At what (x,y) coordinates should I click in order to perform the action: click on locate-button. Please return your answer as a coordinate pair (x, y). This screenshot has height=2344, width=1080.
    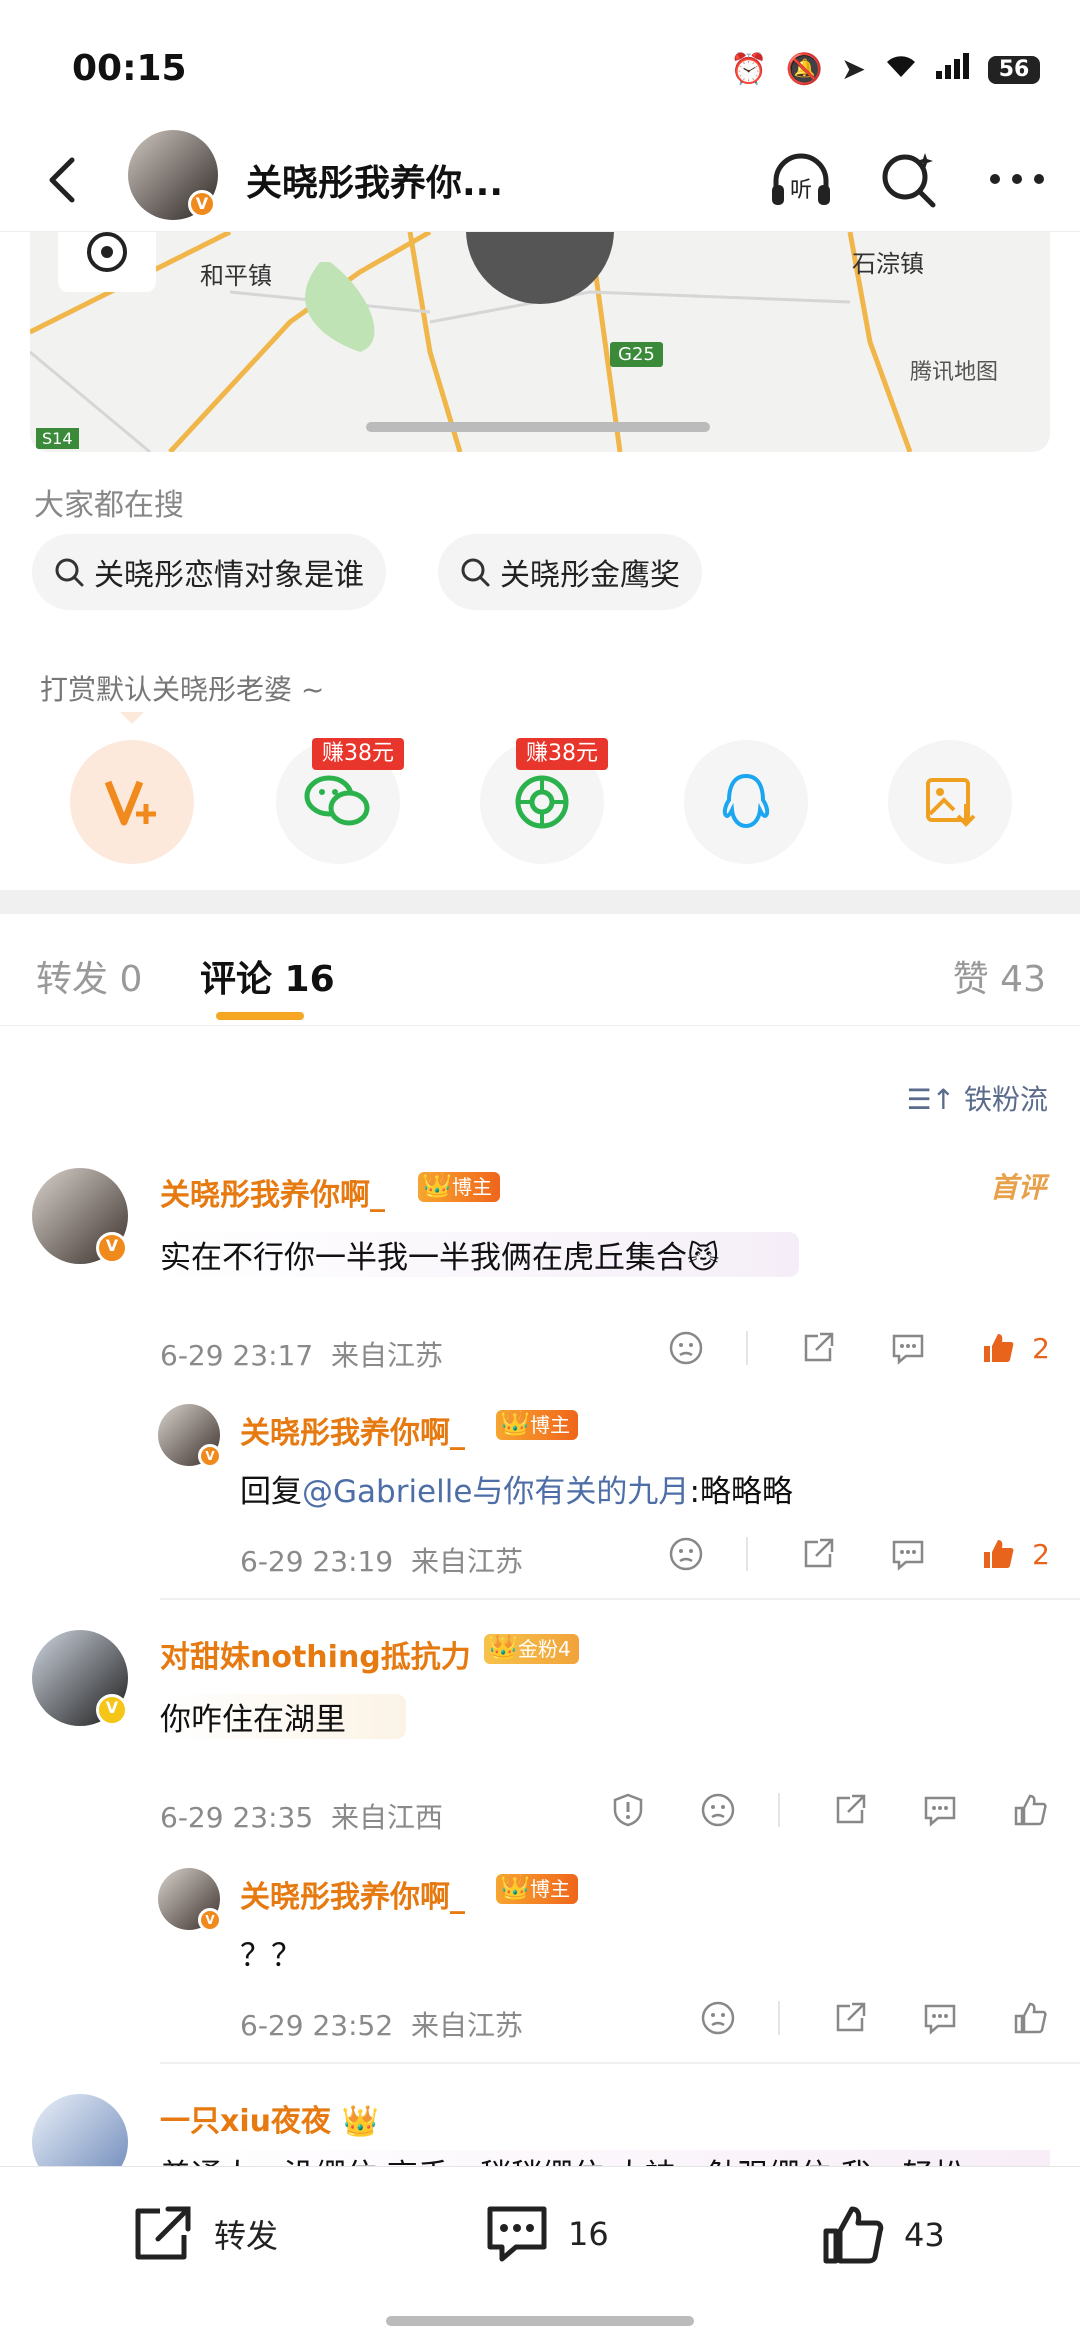
    Looking at the image, I should click on (107, 262).